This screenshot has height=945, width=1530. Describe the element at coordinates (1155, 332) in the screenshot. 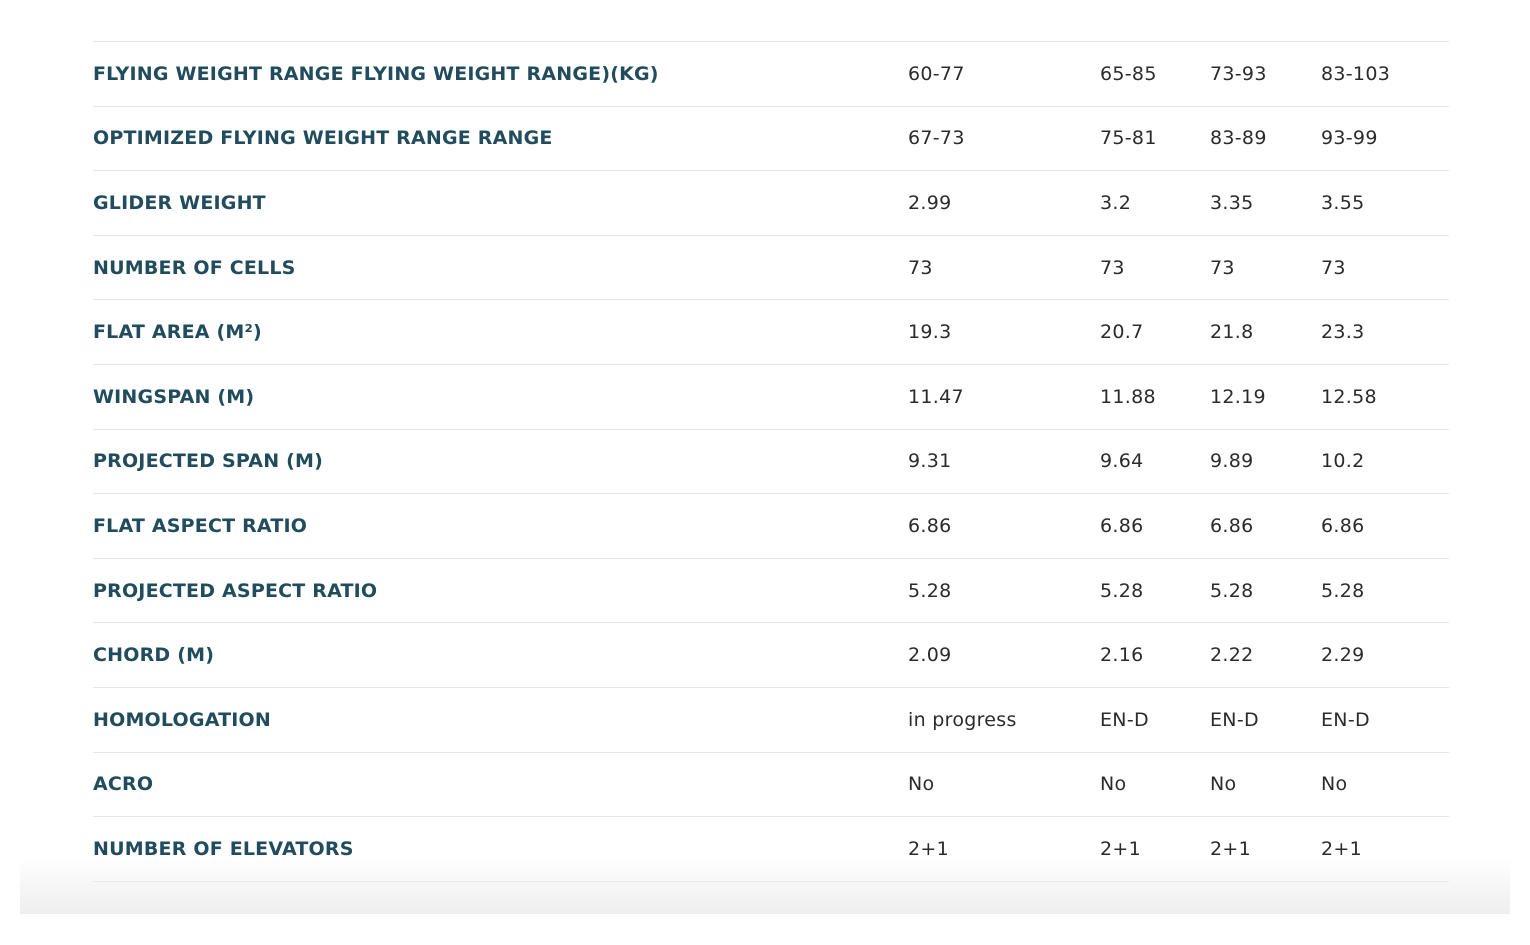

I see `cell-value: 20.7` at that location.